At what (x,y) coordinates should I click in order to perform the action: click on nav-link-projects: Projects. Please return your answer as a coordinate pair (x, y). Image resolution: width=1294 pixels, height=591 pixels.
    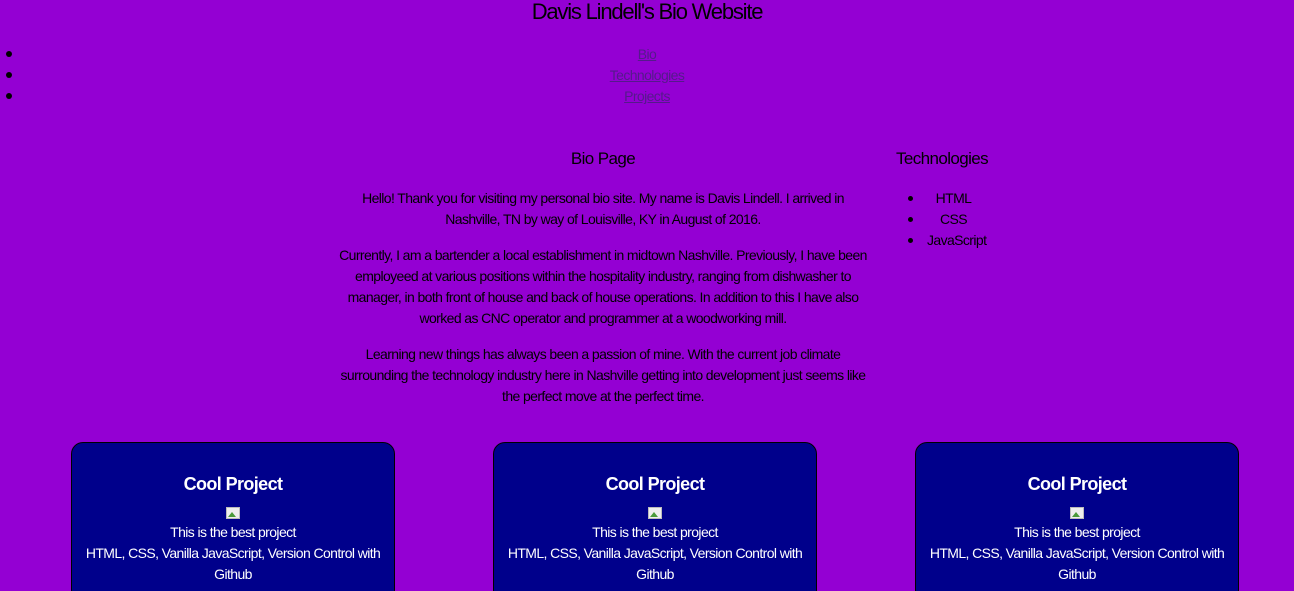
    Looking at the image, I should click on (647, 96).